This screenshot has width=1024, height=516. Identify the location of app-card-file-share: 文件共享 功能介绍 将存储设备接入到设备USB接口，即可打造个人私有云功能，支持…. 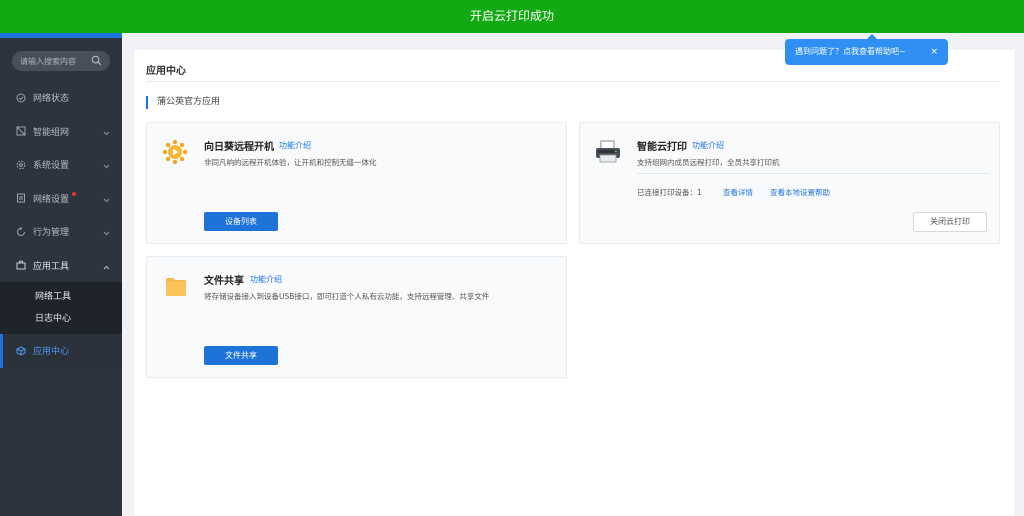
(356, 317).